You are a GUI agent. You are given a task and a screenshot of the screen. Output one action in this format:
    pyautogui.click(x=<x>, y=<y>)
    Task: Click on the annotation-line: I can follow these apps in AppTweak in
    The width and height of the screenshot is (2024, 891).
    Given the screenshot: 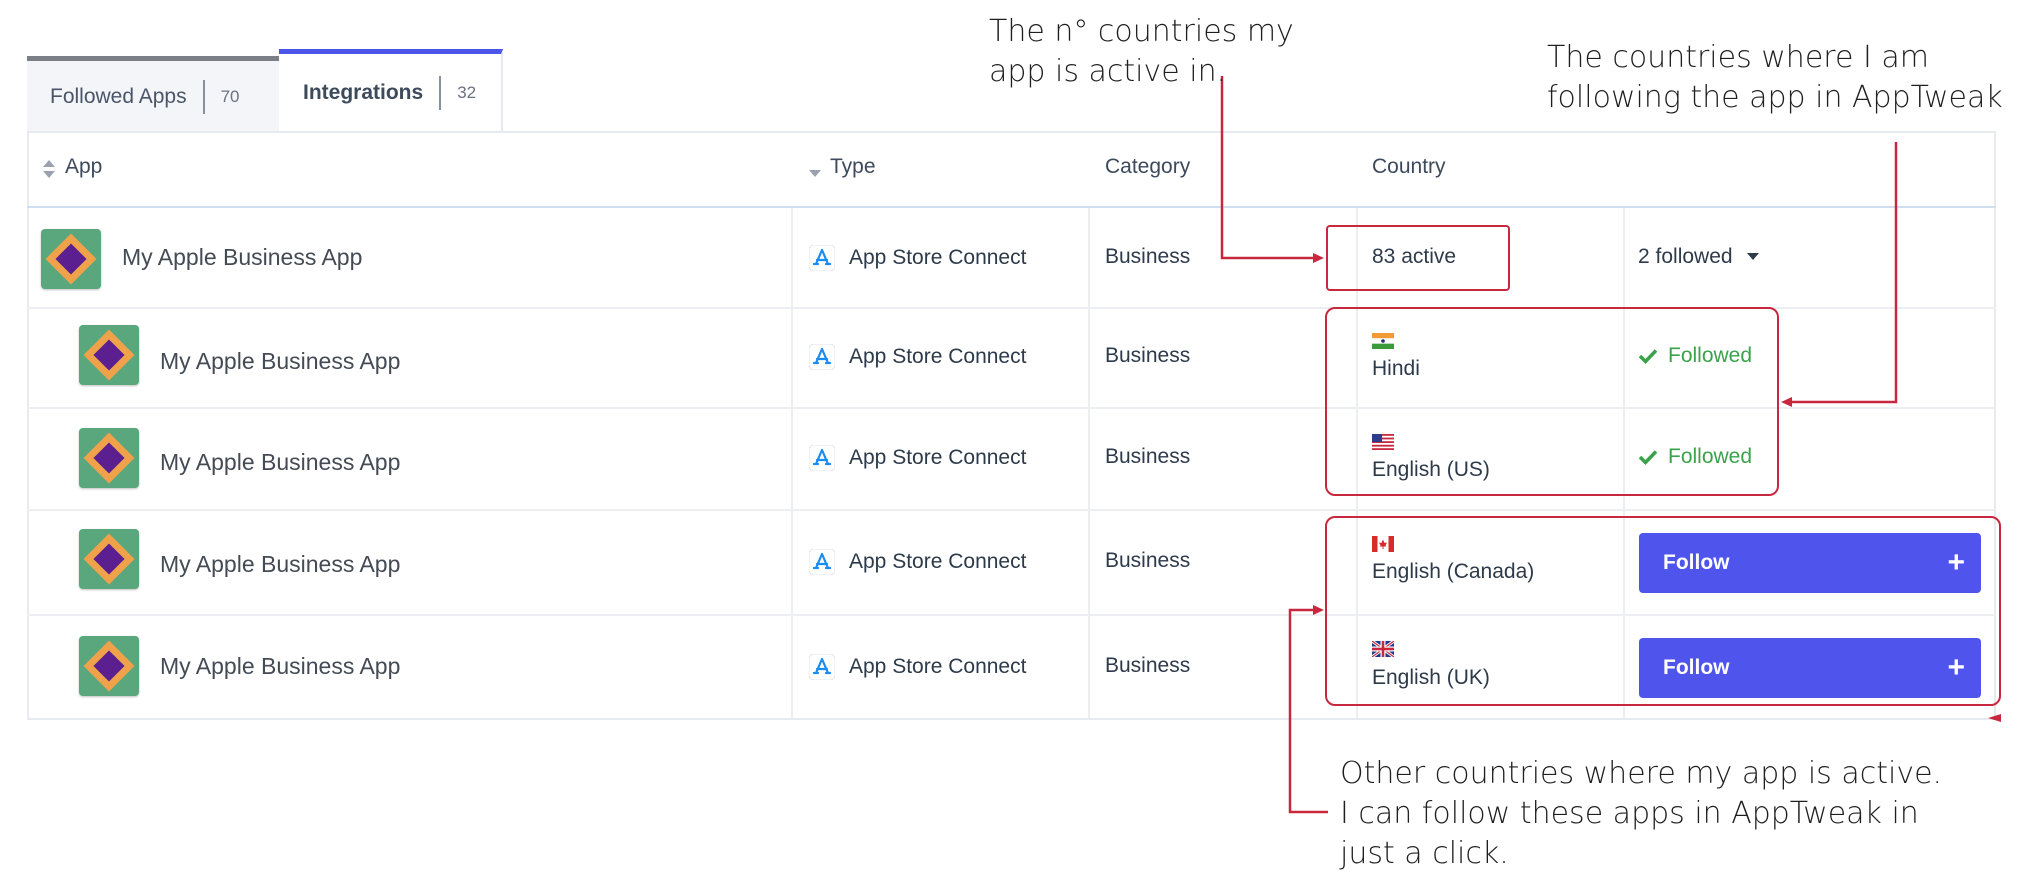 What is the action you would take?
    pyautogui.click(x=1629, y=813)
    